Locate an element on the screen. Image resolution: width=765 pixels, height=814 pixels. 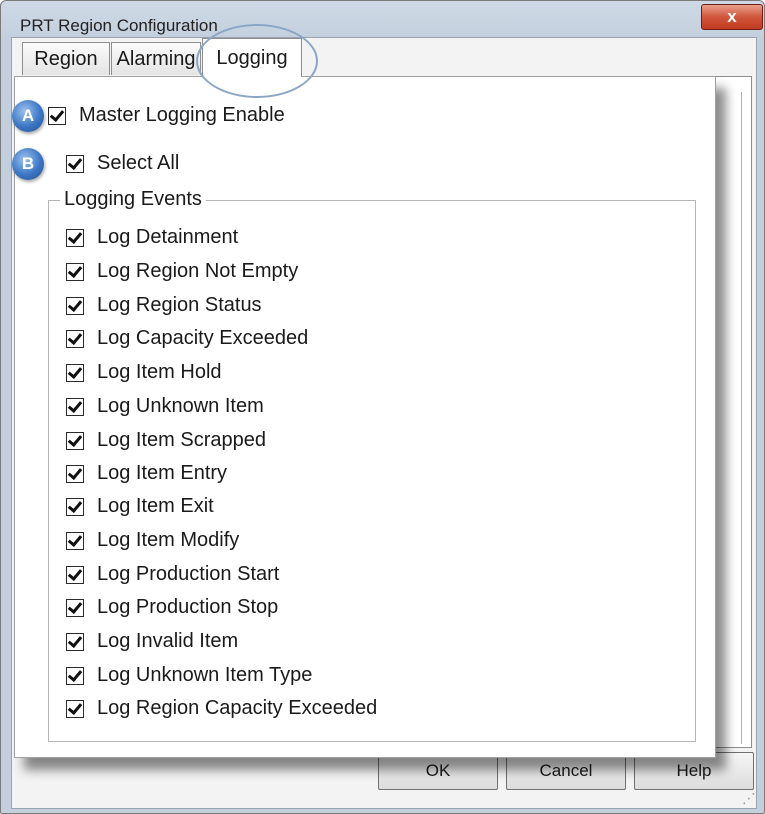
log-event-checkbox-row: Log Region Status is located at coordinates (164, 305).